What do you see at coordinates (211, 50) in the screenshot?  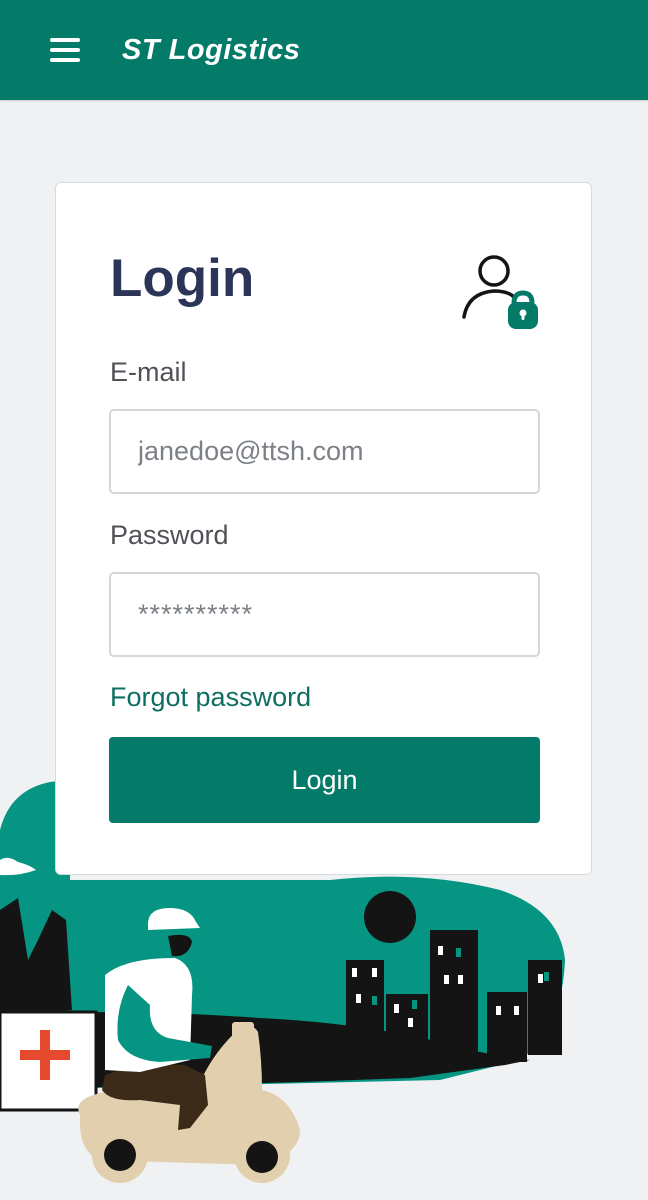 I see `brand-logo: ST Logistics` at bounding box center [211, 50].